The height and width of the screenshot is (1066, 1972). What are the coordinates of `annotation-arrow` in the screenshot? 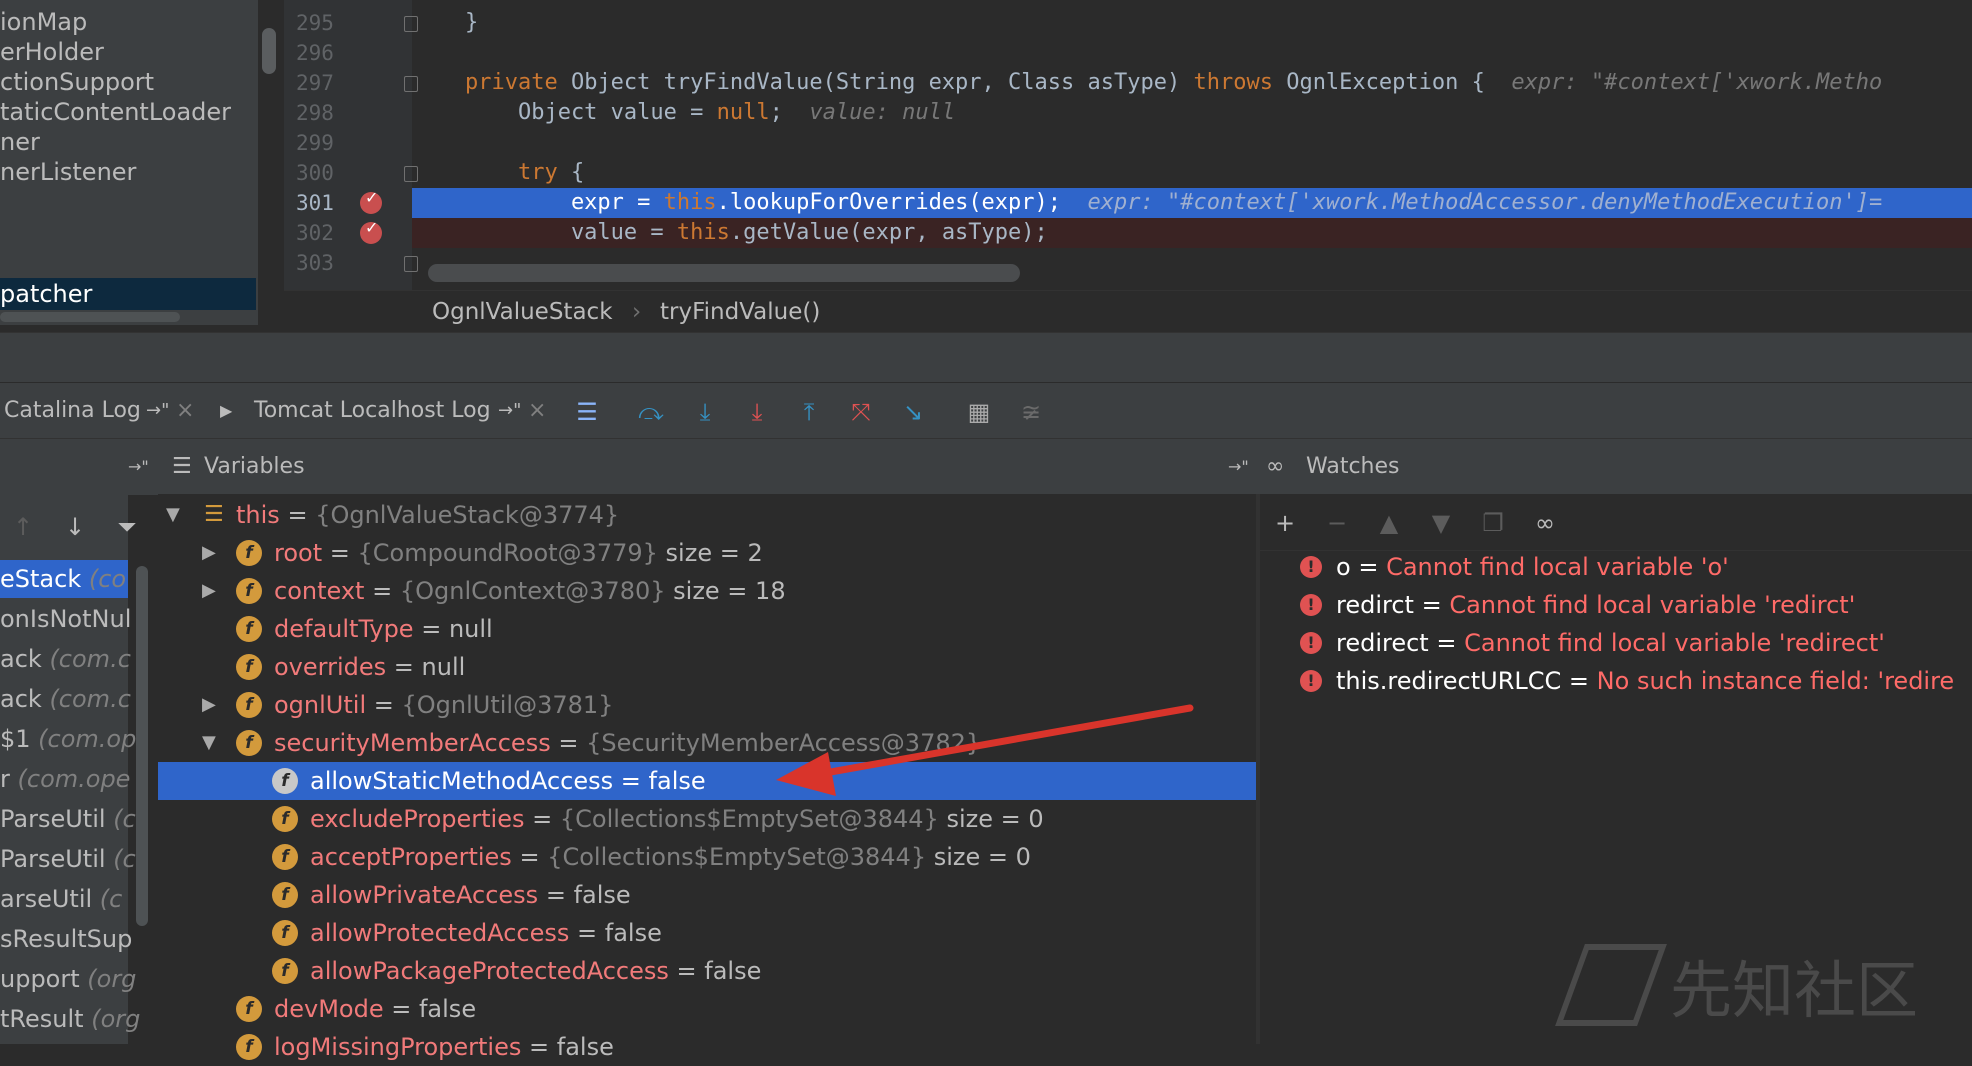 It's located at (985, 750).